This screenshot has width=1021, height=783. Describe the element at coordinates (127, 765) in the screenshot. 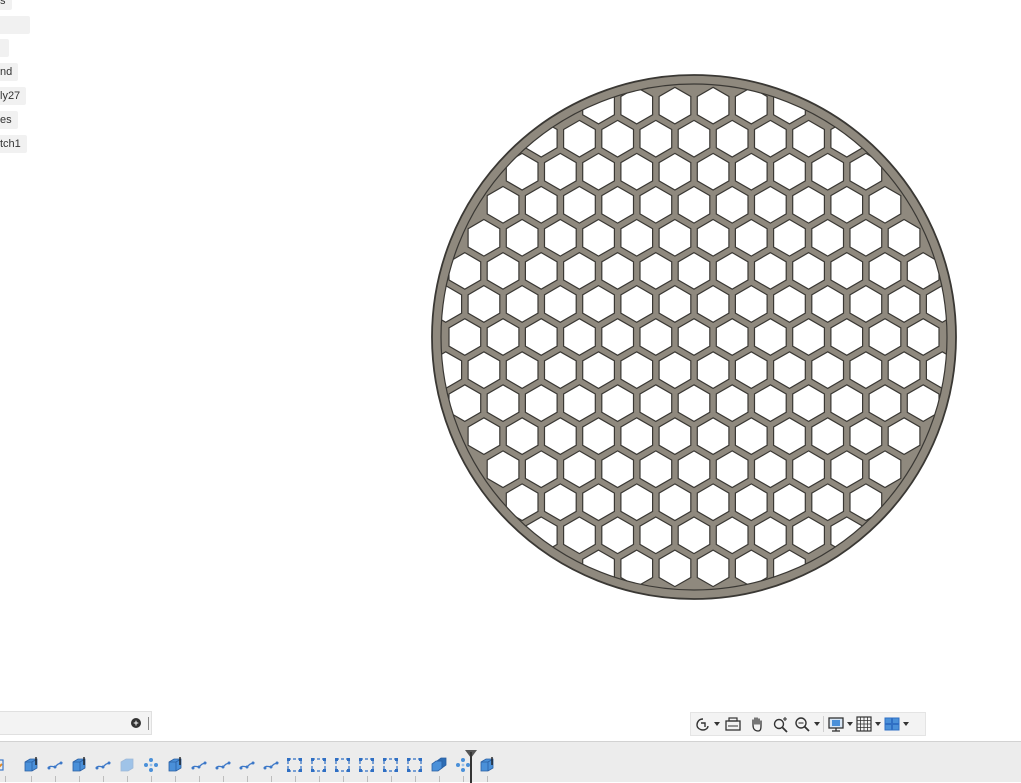

I see `timeline-feature-fillet` at that location.